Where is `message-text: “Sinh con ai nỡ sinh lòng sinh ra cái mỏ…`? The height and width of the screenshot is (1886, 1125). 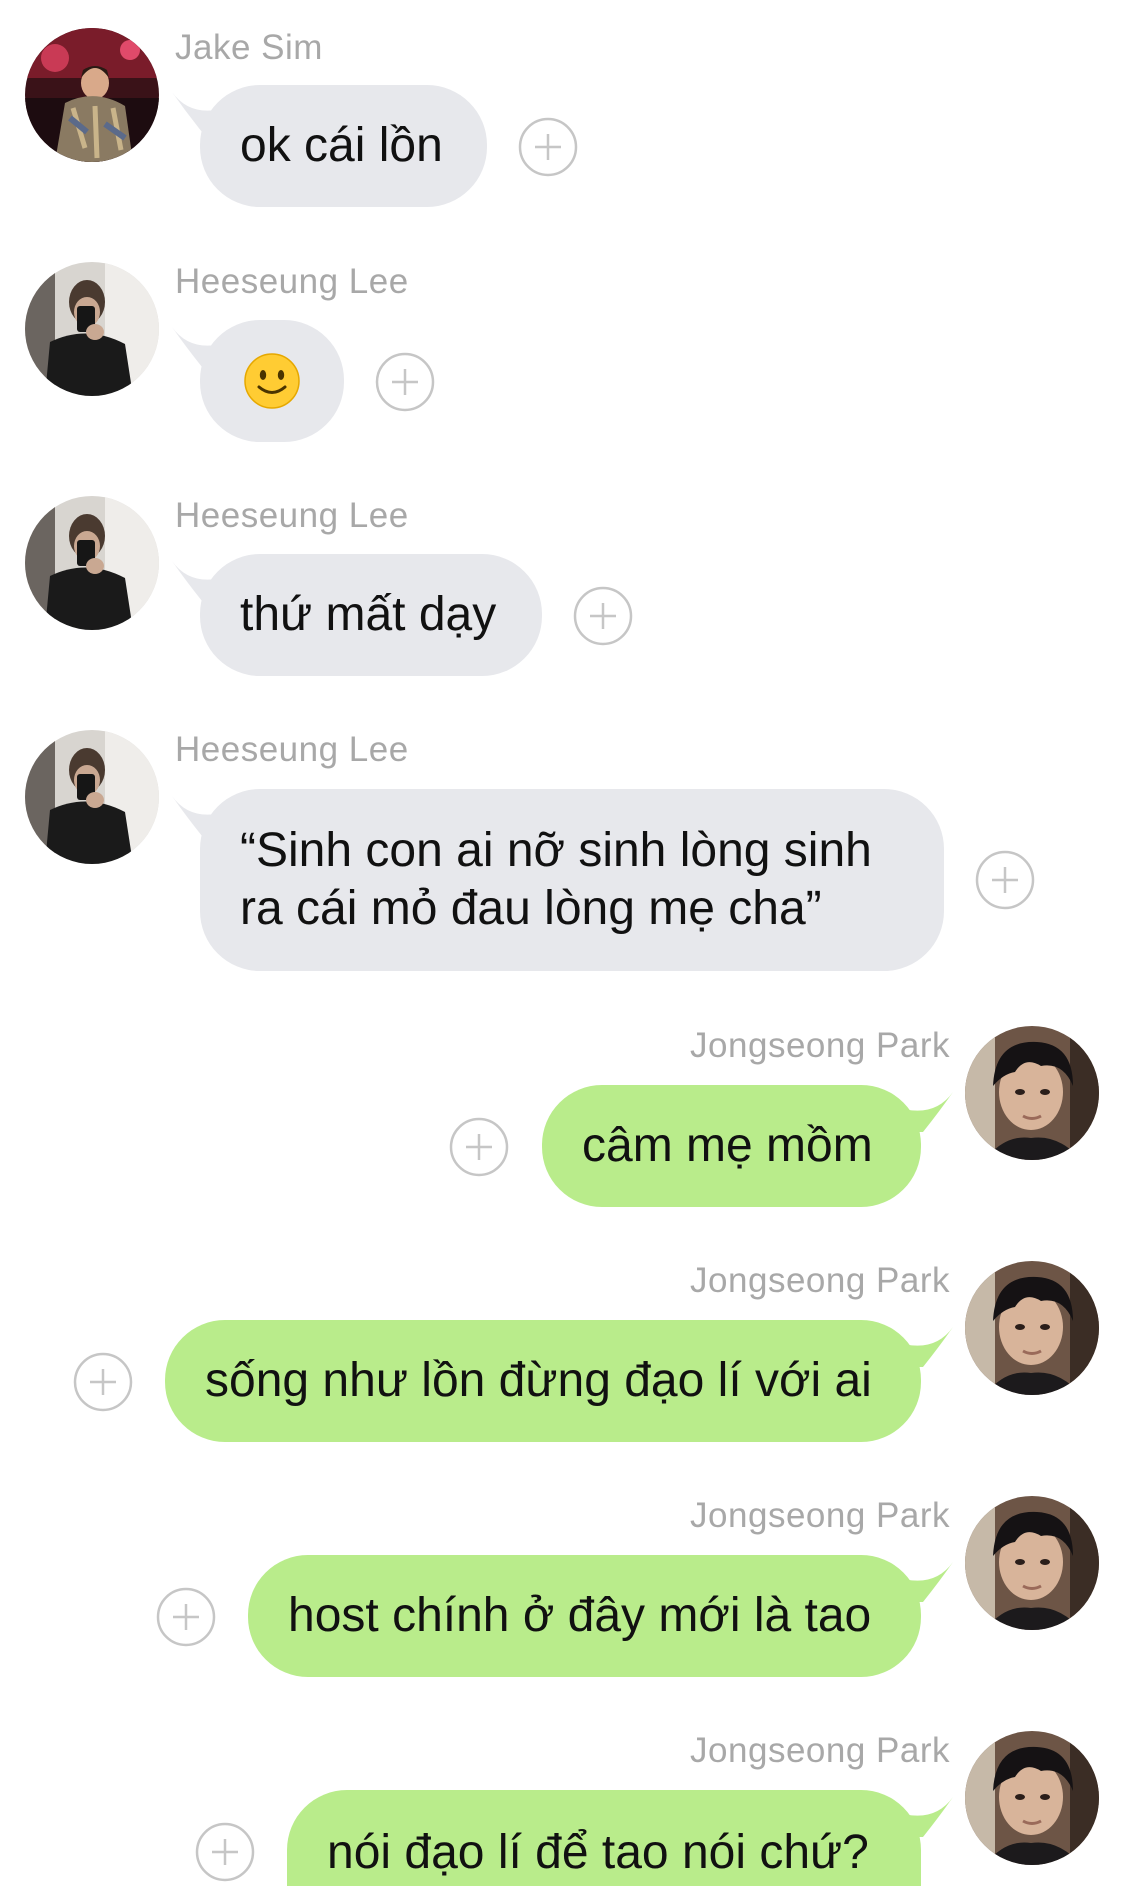 message-text: “Sinh con ai nỡ sinh lòng sinh ra cái mỏ… is located at coordinates (556, 879).